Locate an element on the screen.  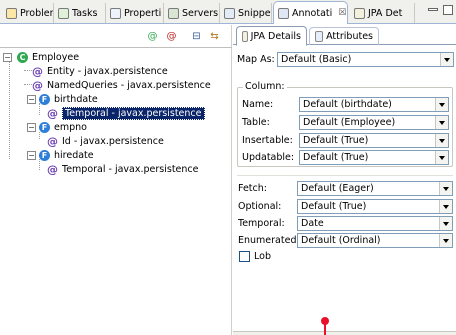
remove-annotation-icon: @ is located at coordinates (171, 36).